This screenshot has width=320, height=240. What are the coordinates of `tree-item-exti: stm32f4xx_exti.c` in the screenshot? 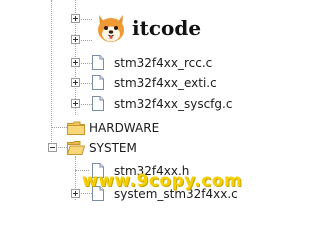 It's located at (150, 83).